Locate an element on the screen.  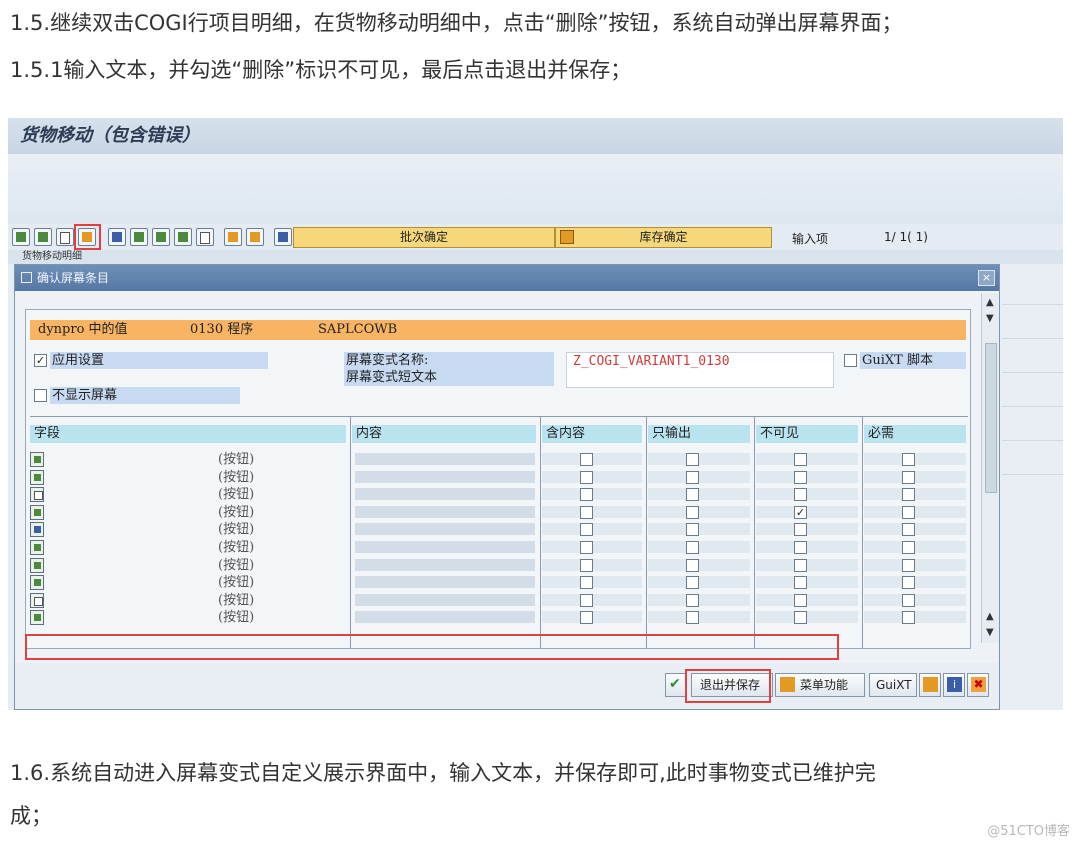
scroll-up-icon: ▲ is located at coordinates (990, 302).